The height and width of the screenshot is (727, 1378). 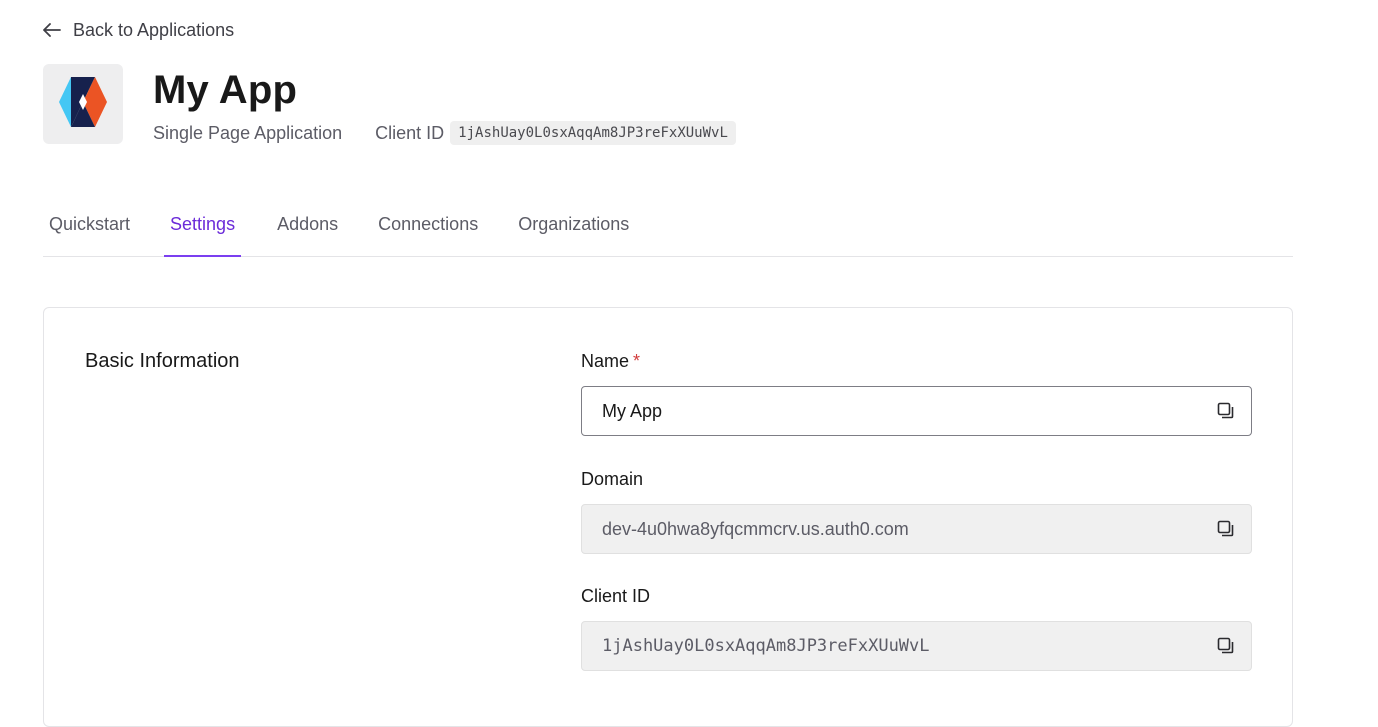 What do you see at coordinates (605, 361) in the screenshot?
I see `name-label-text: Name` at bounding box center [605, 361].